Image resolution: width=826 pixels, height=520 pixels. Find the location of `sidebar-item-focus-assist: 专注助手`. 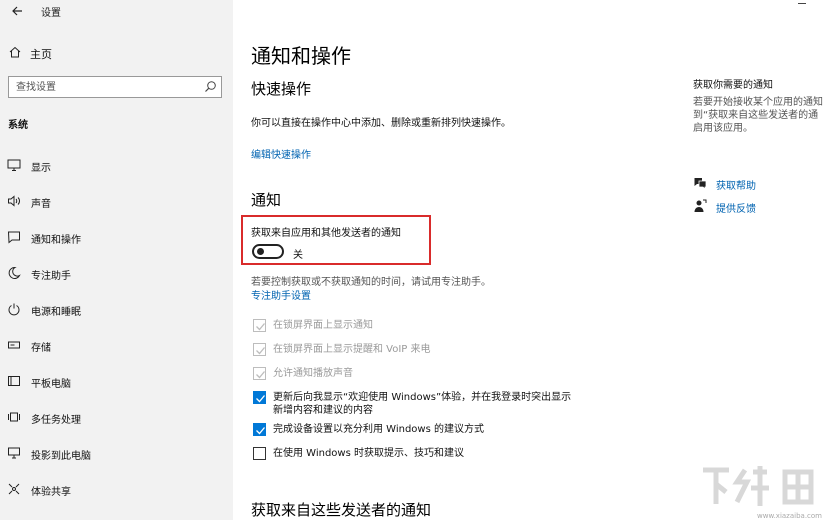

sidebar-item-focus-assist: 专注助手 is located at coordinates (116, 273).